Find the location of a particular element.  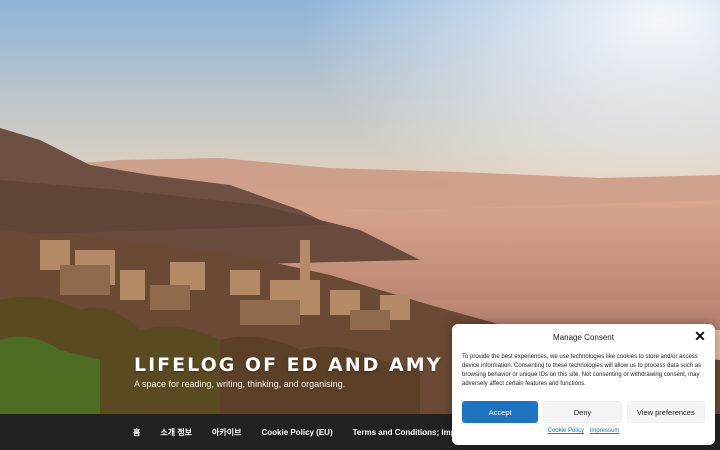

consent-title: Manage Consent is located at coordinates (583, 337).